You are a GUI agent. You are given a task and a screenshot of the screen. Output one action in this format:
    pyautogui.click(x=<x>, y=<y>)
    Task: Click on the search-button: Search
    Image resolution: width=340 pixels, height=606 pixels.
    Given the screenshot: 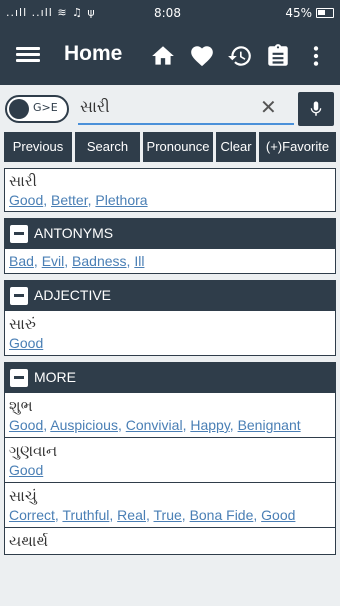 What is the action you would take?
    pyautogui.click(x=107, y=147)
    